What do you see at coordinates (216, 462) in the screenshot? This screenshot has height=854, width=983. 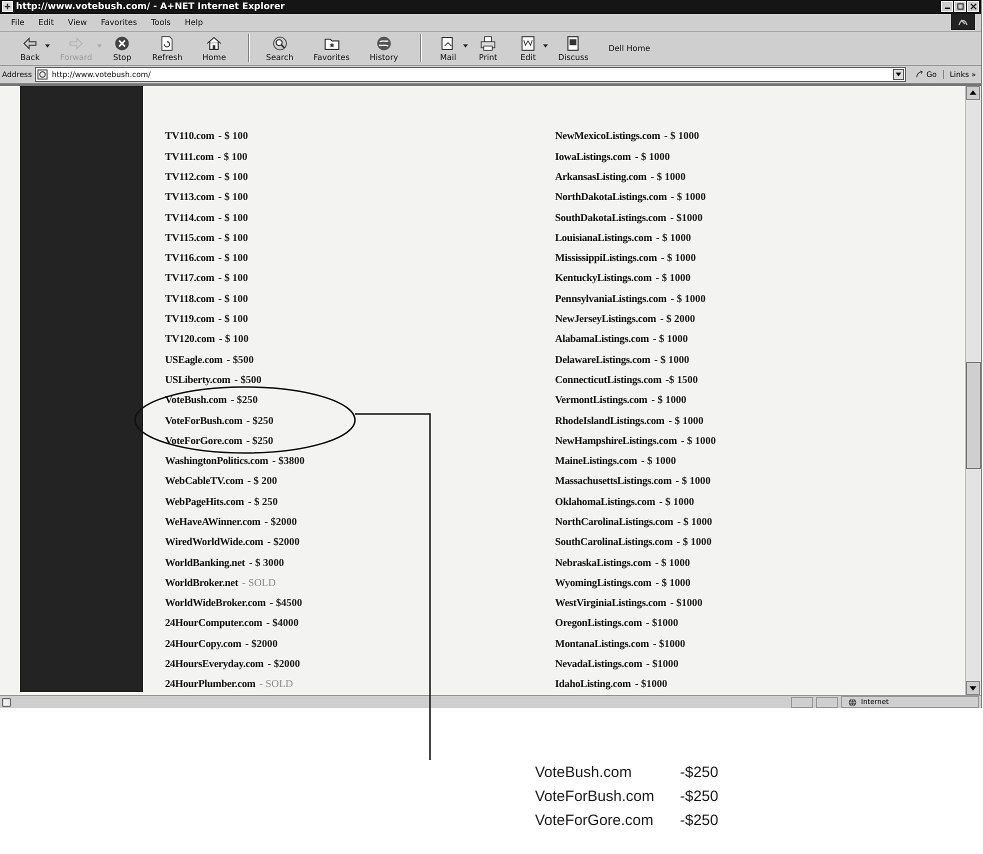 I see `domain-link: WashingtonPolitics.com` at bounding box center [216, 462].